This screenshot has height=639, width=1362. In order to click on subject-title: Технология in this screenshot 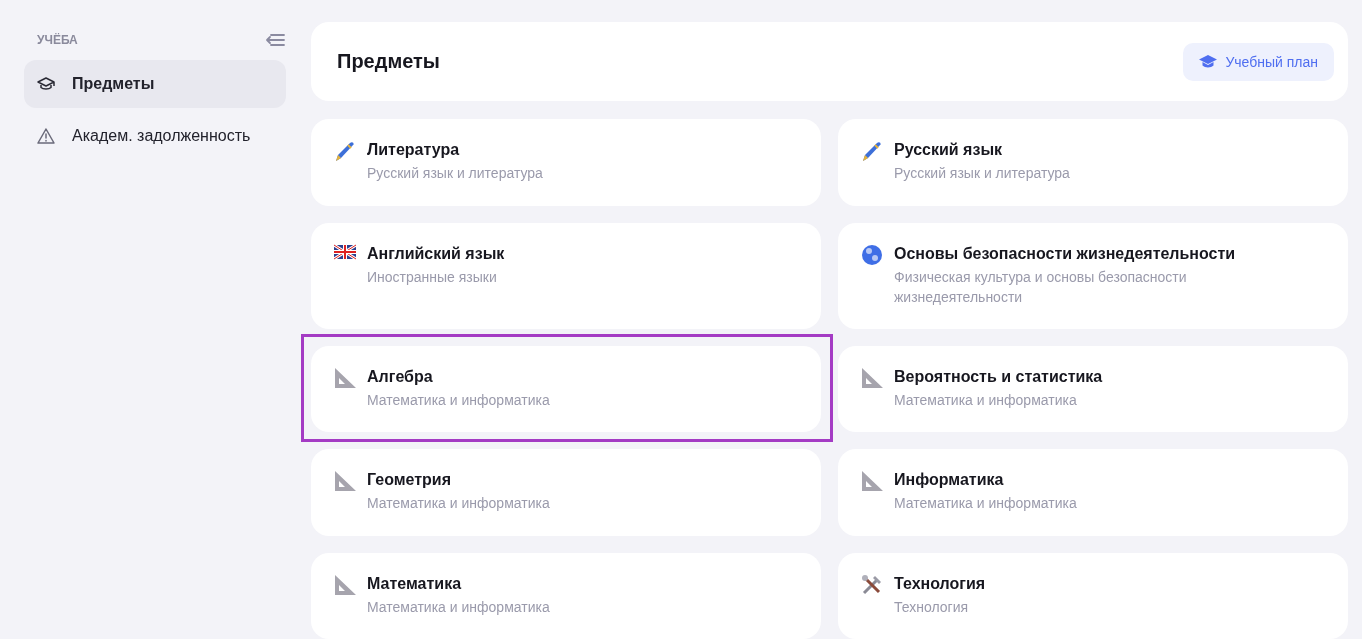, I will do `click(940, 583)`.